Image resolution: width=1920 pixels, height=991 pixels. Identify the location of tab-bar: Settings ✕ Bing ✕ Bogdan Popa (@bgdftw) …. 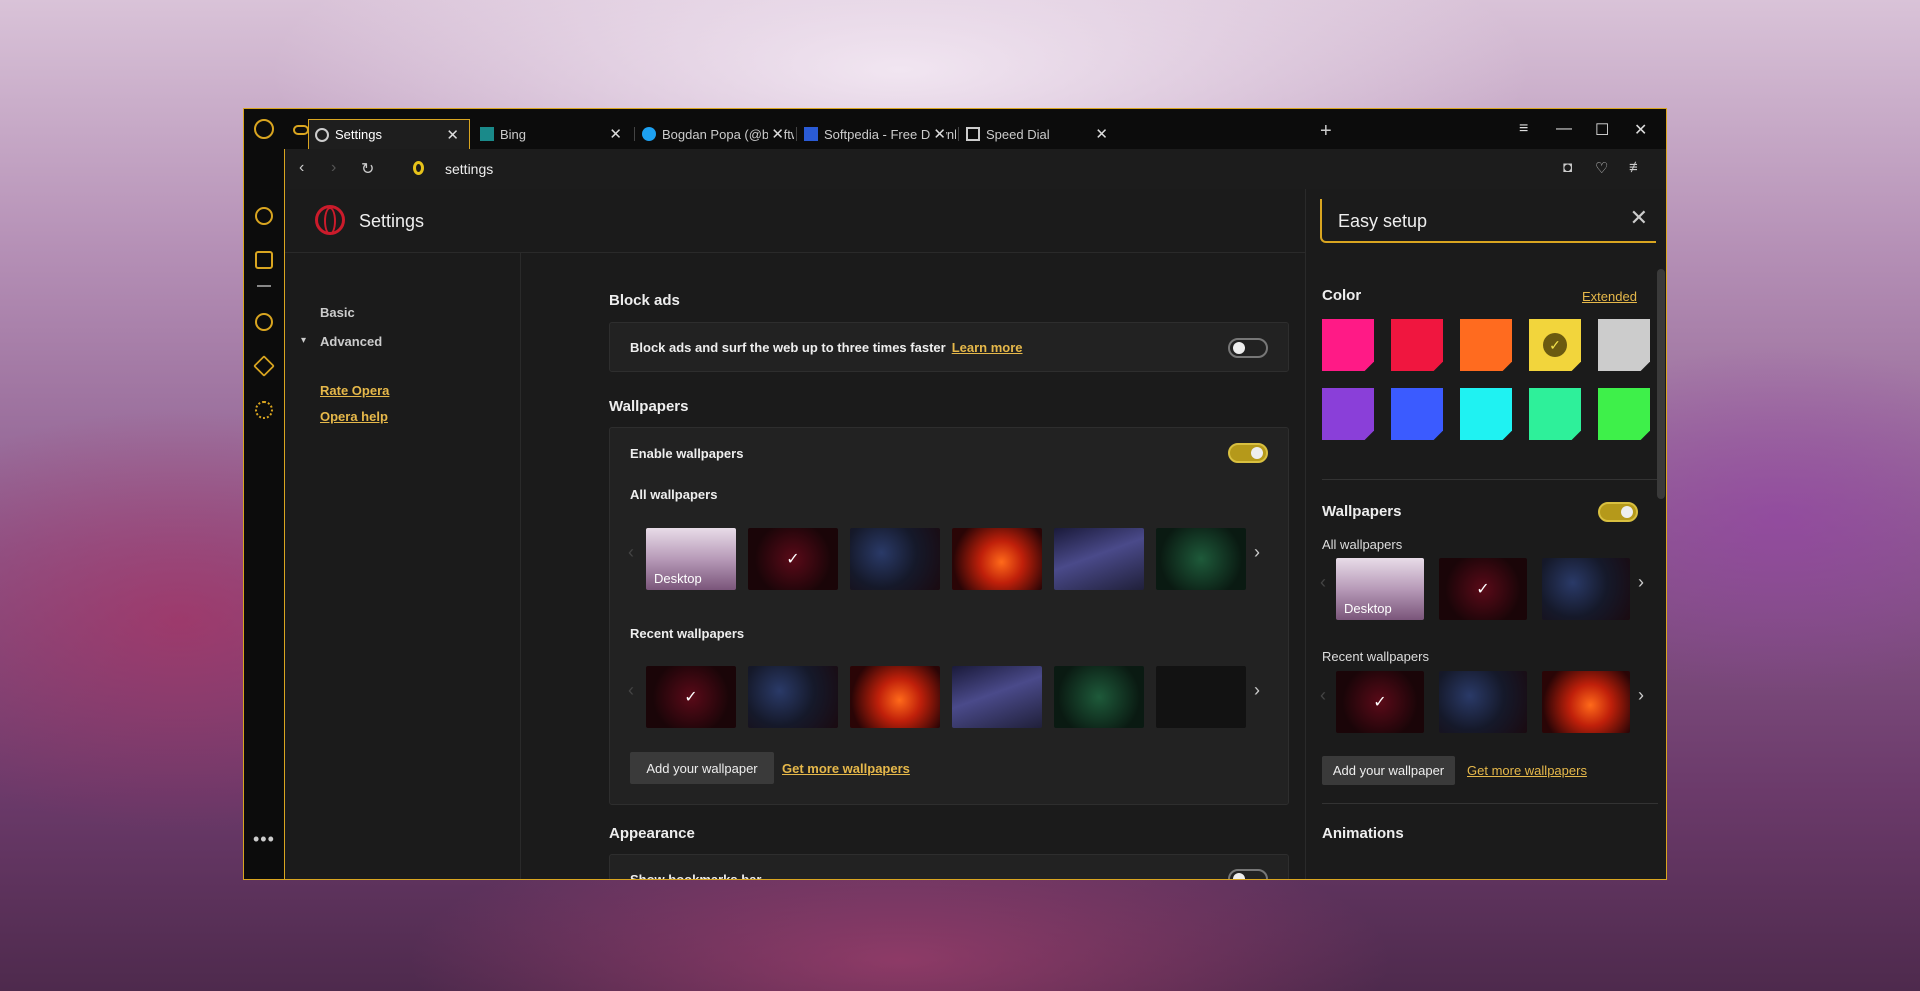
(955, 129).